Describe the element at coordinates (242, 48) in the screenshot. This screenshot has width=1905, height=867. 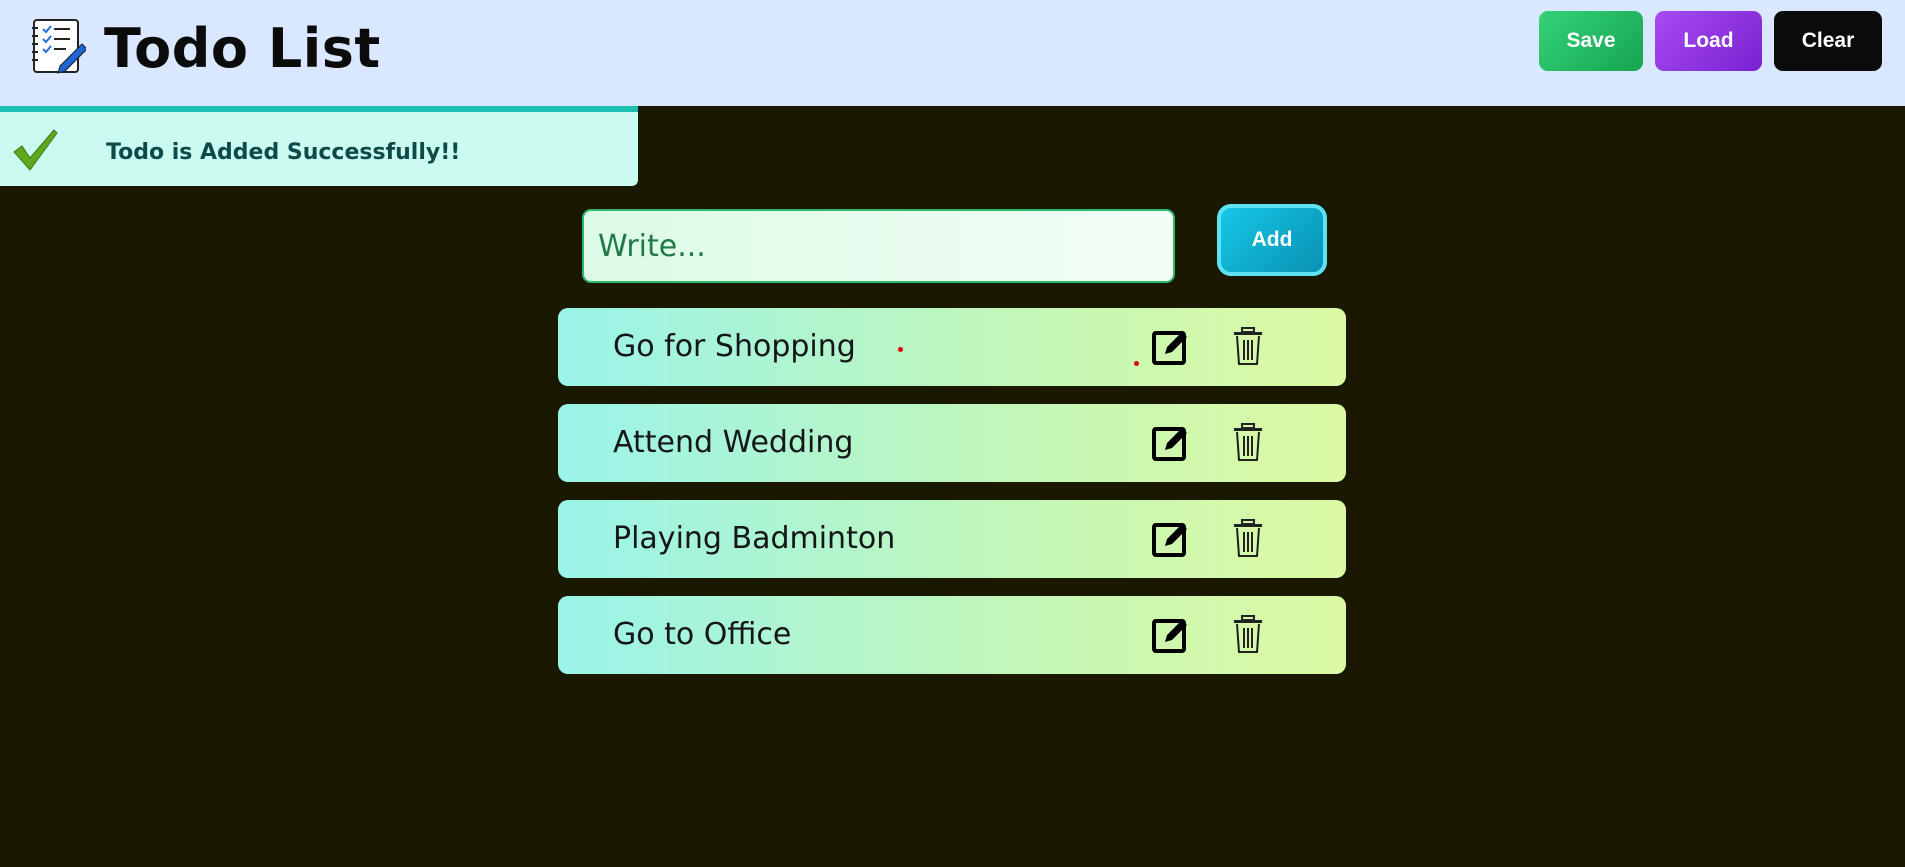
I see `page-title: Todo List` at that location.